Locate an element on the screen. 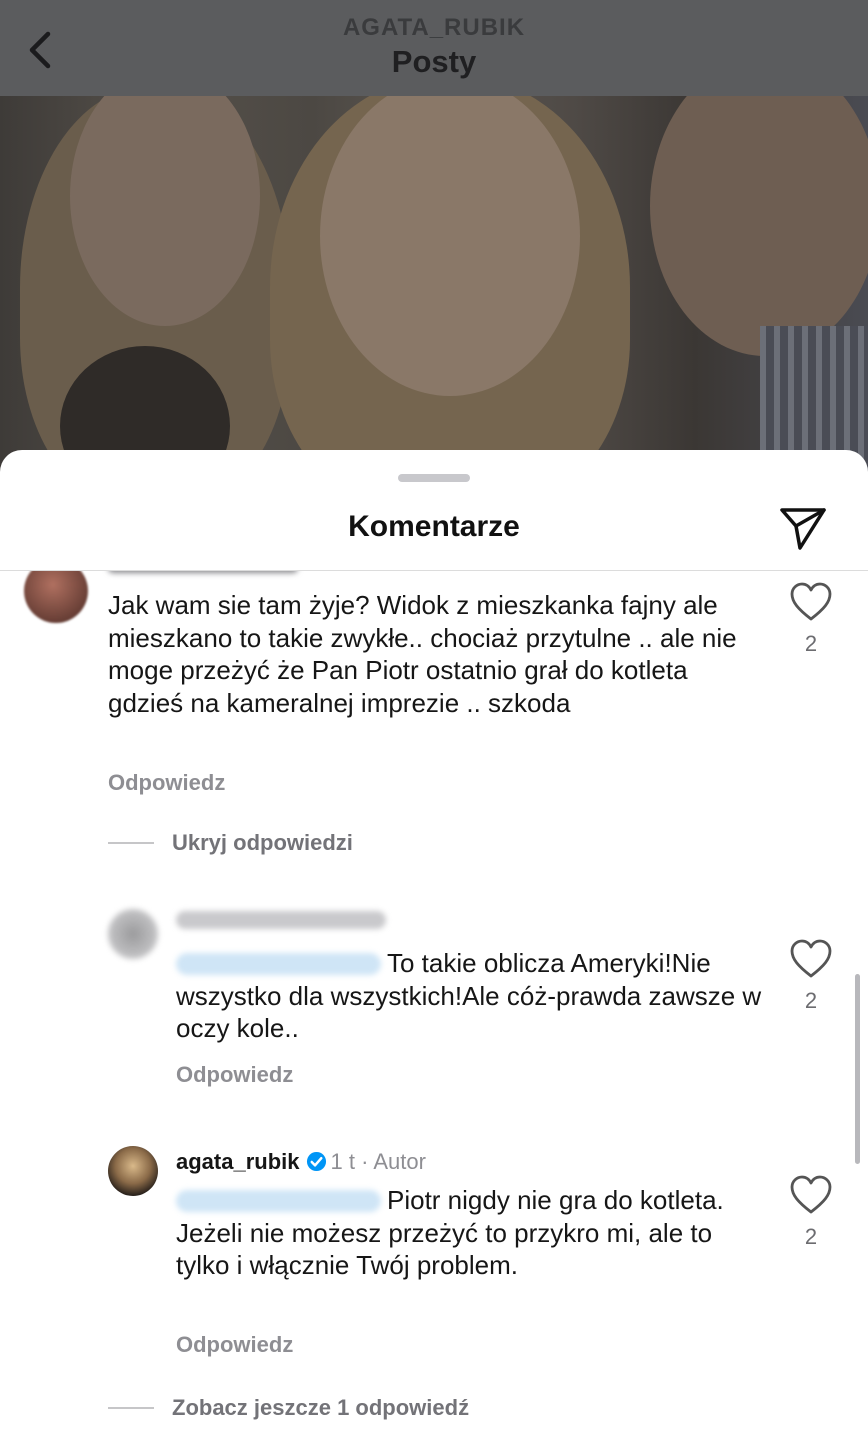 The height and width of the screenshot is (1439, 868). hide-replies-button: Ukryj odpowiedzi is located at coordinates (262, 843).